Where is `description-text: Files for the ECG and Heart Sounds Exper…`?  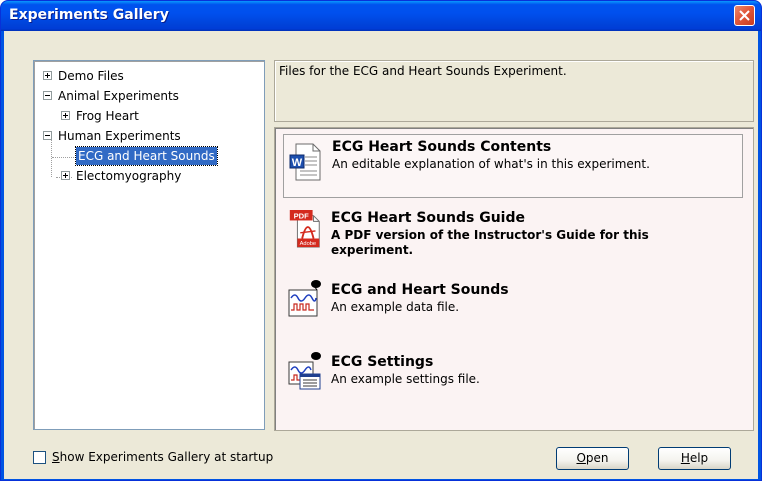
description-text: Files for the ECG and Heart Sounds Exper… is located at coordinates (423, 71).